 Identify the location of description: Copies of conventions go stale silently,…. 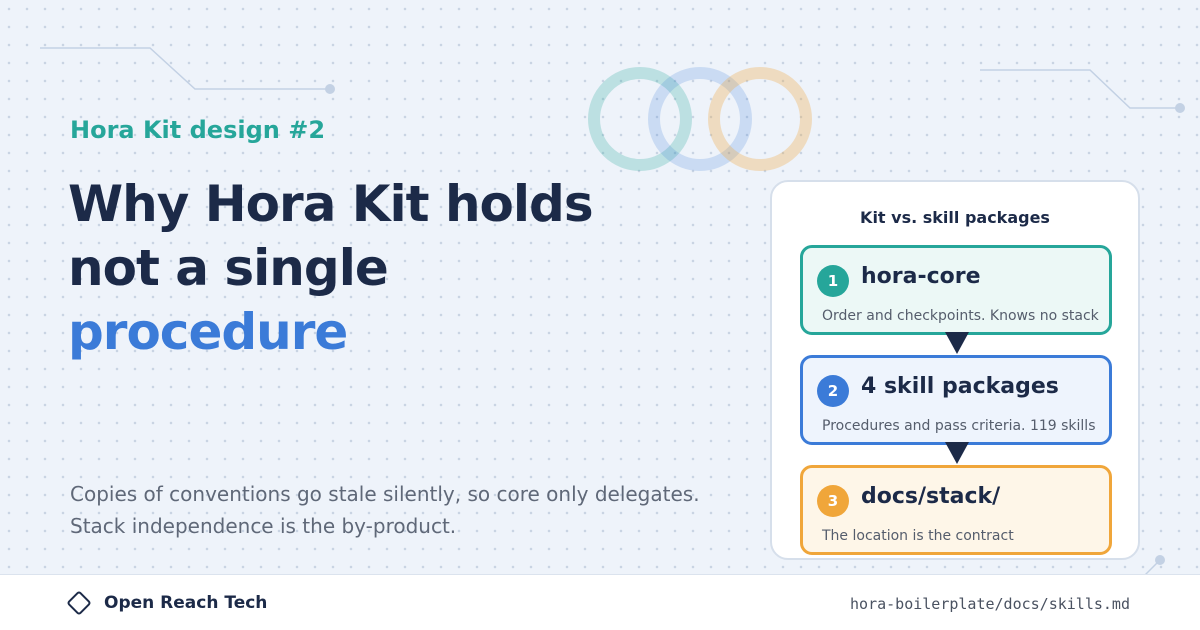
(385, 510).